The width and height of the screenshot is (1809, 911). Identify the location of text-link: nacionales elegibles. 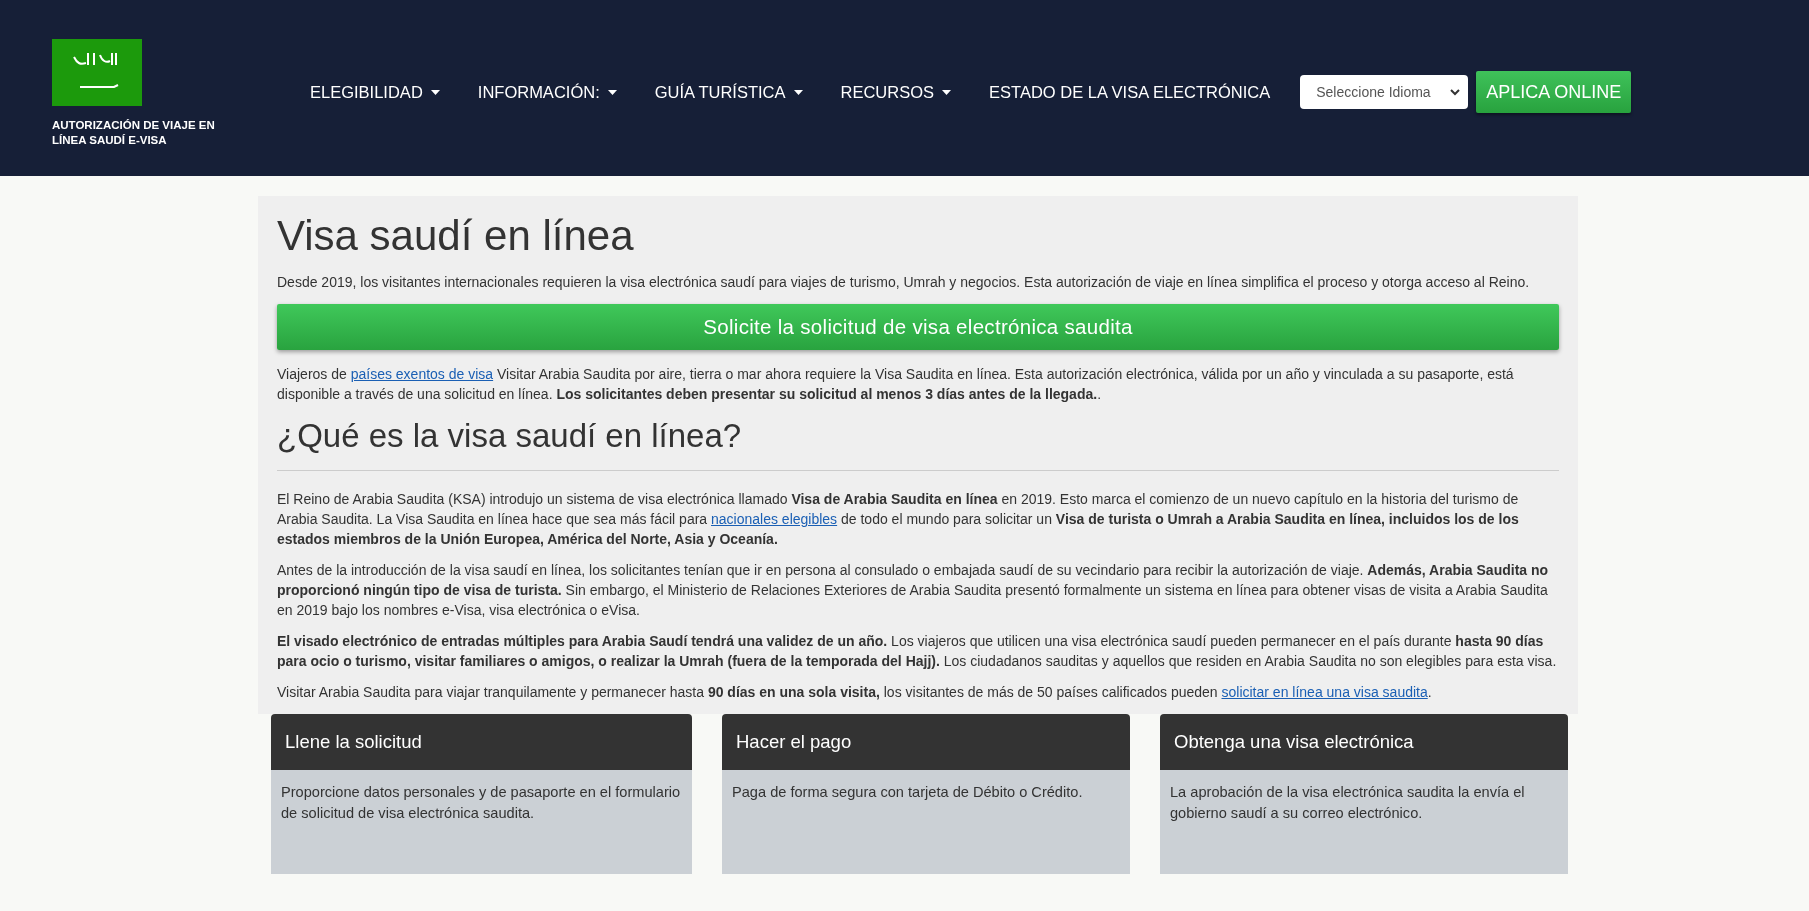
(774, 519).